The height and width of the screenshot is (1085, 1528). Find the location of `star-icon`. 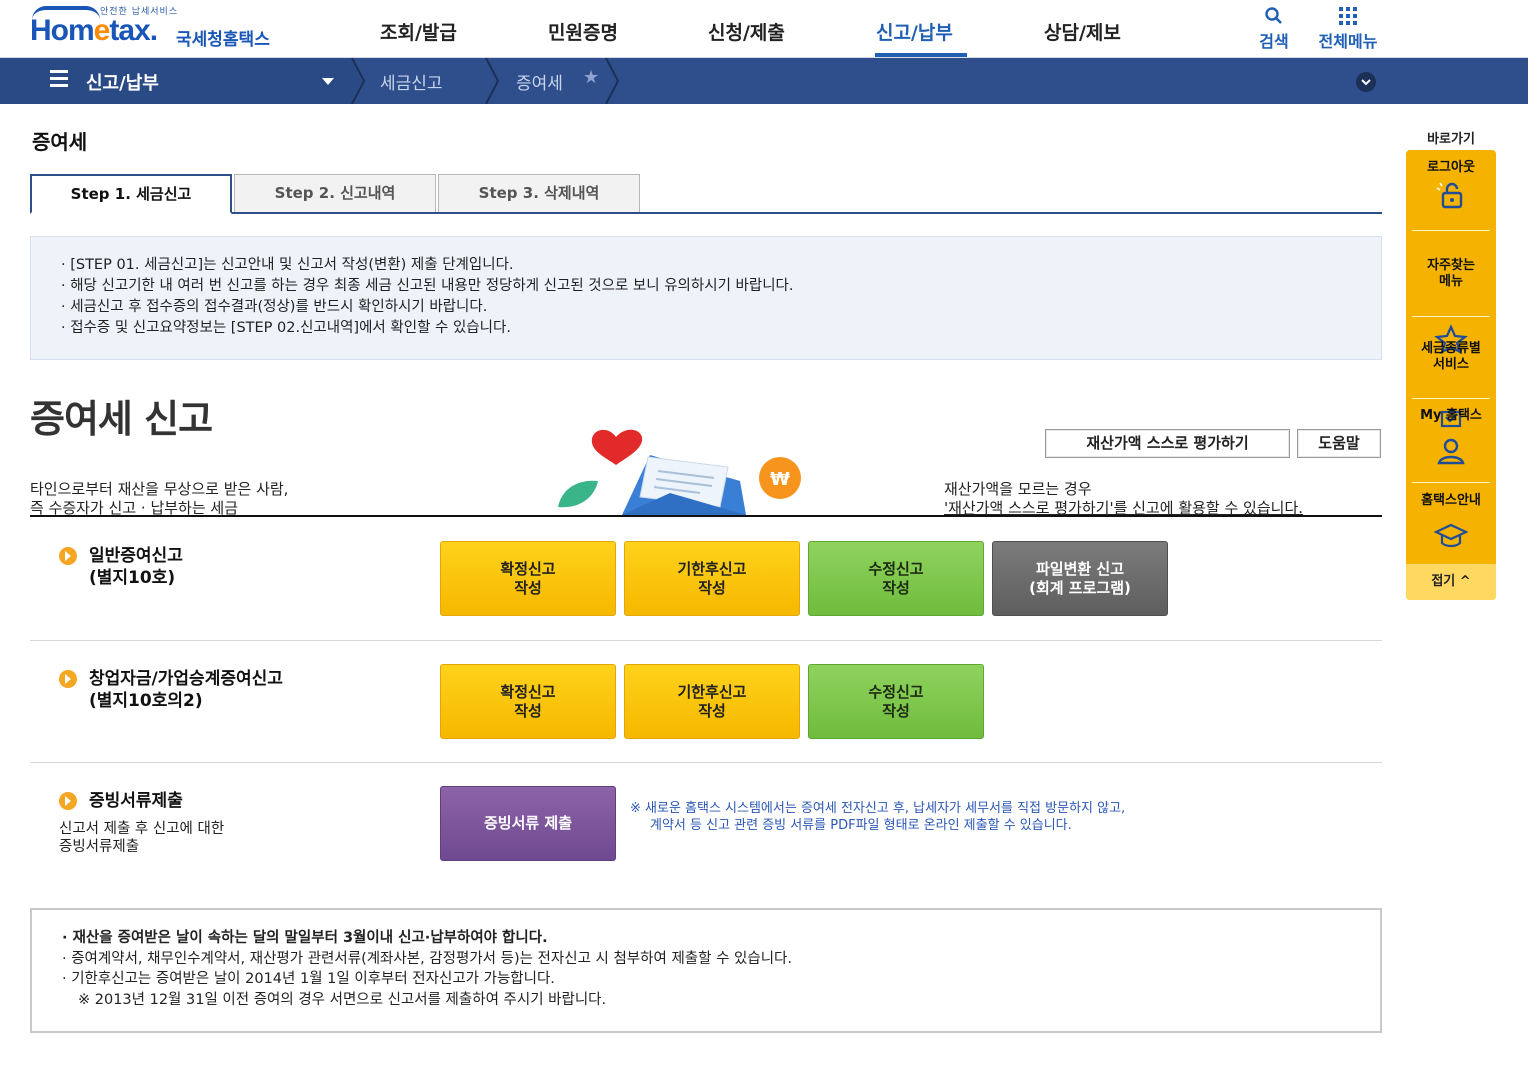

star-icon is located at coordinates (1451, 324).